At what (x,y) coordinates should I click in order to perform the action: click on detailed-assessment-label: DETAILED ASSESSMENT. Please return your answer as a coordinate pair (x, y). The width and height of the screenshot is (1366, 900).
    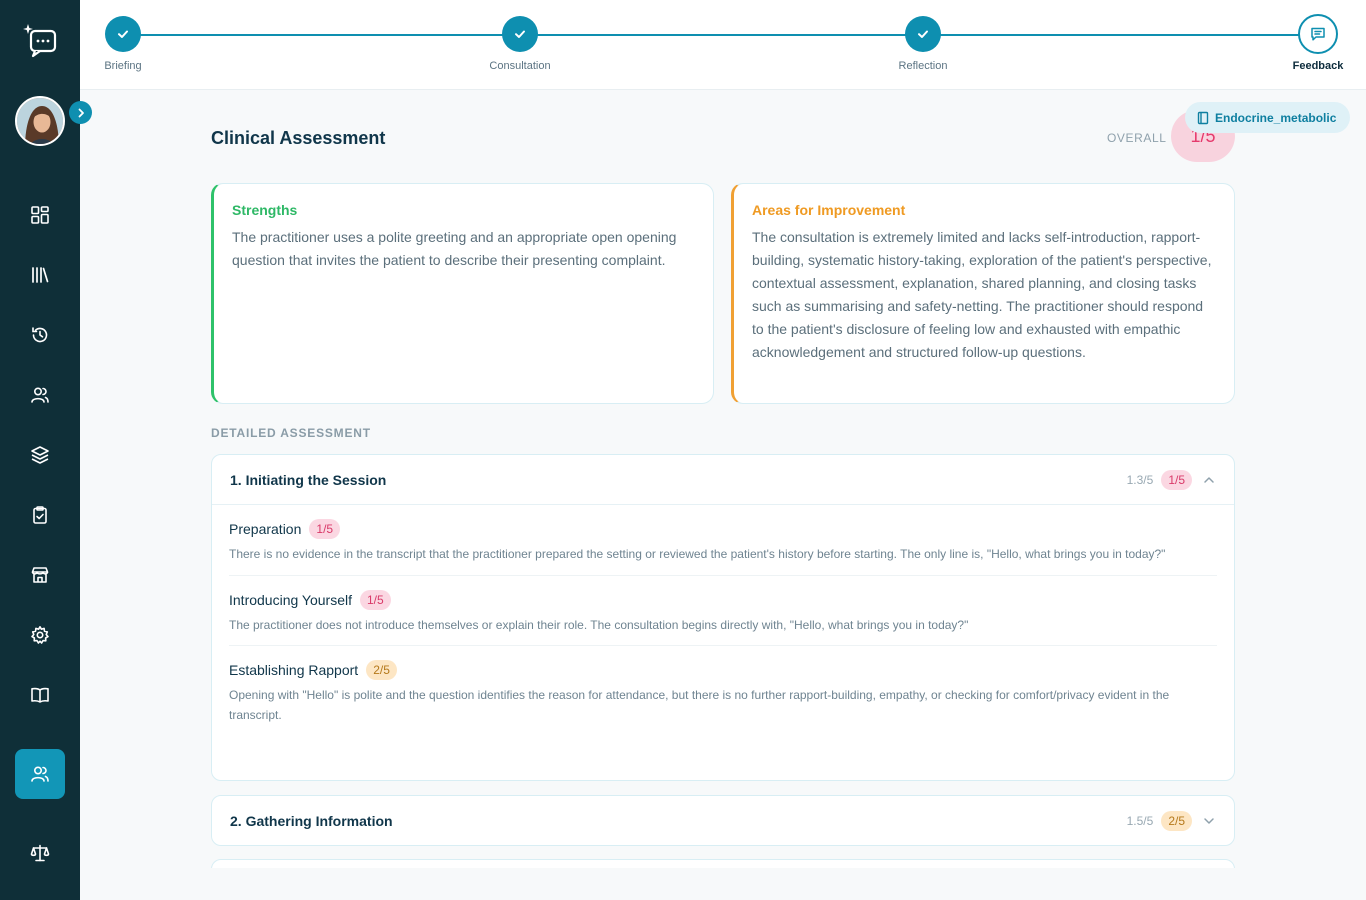
    Looking at the image, I should click on (291, 433).